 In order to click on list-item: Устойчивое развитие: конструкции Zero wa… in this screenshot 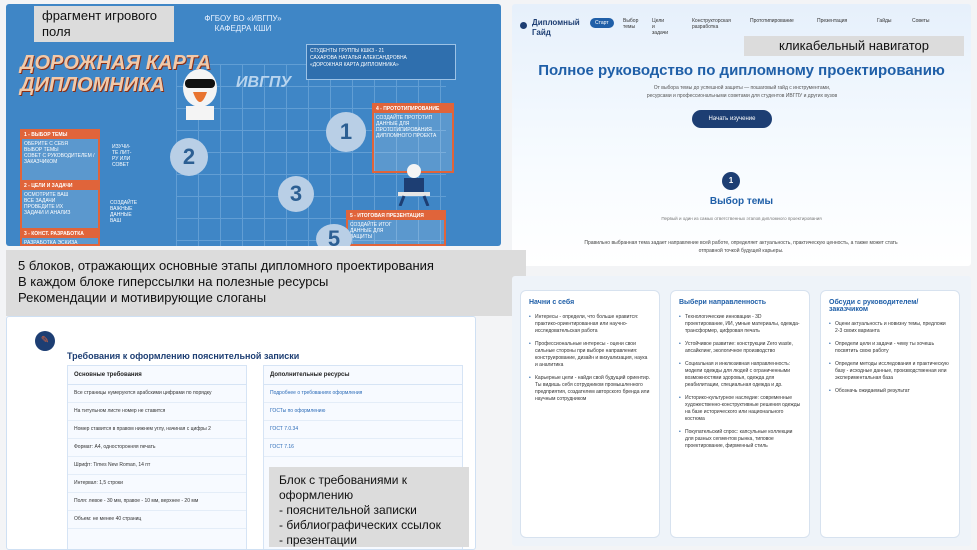, I will do `click(740, 348)`.